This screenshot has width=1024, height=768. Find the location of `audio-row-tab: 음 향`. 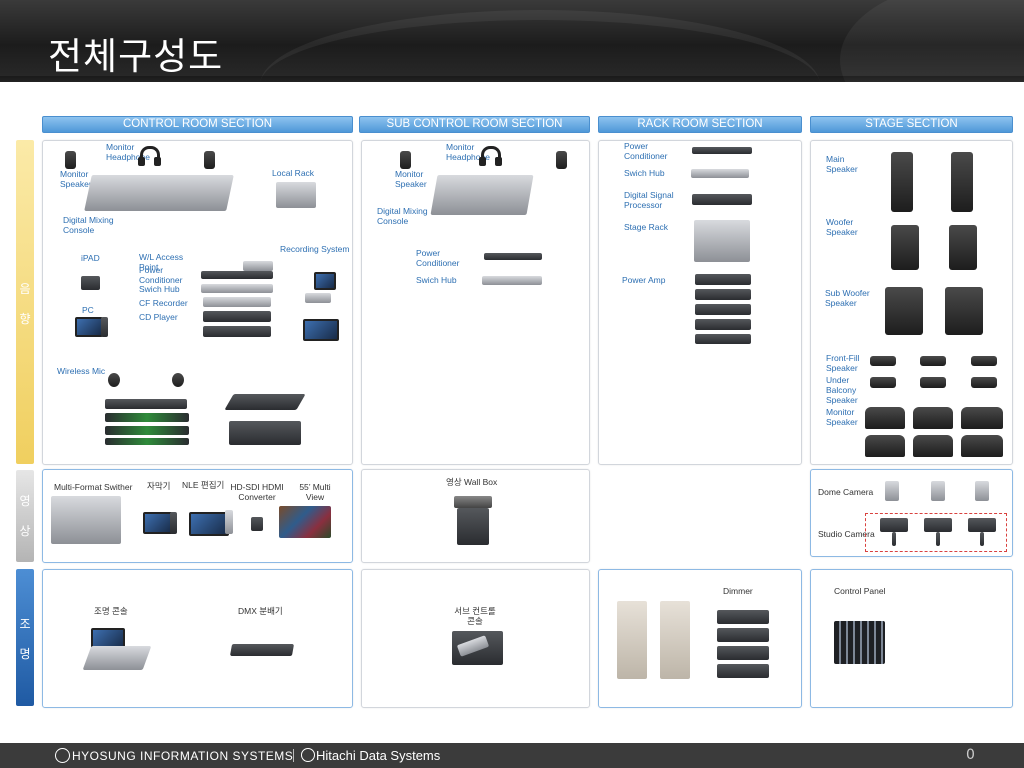

audio-row-tab: 음 향 is located at coordinates (25, 302).